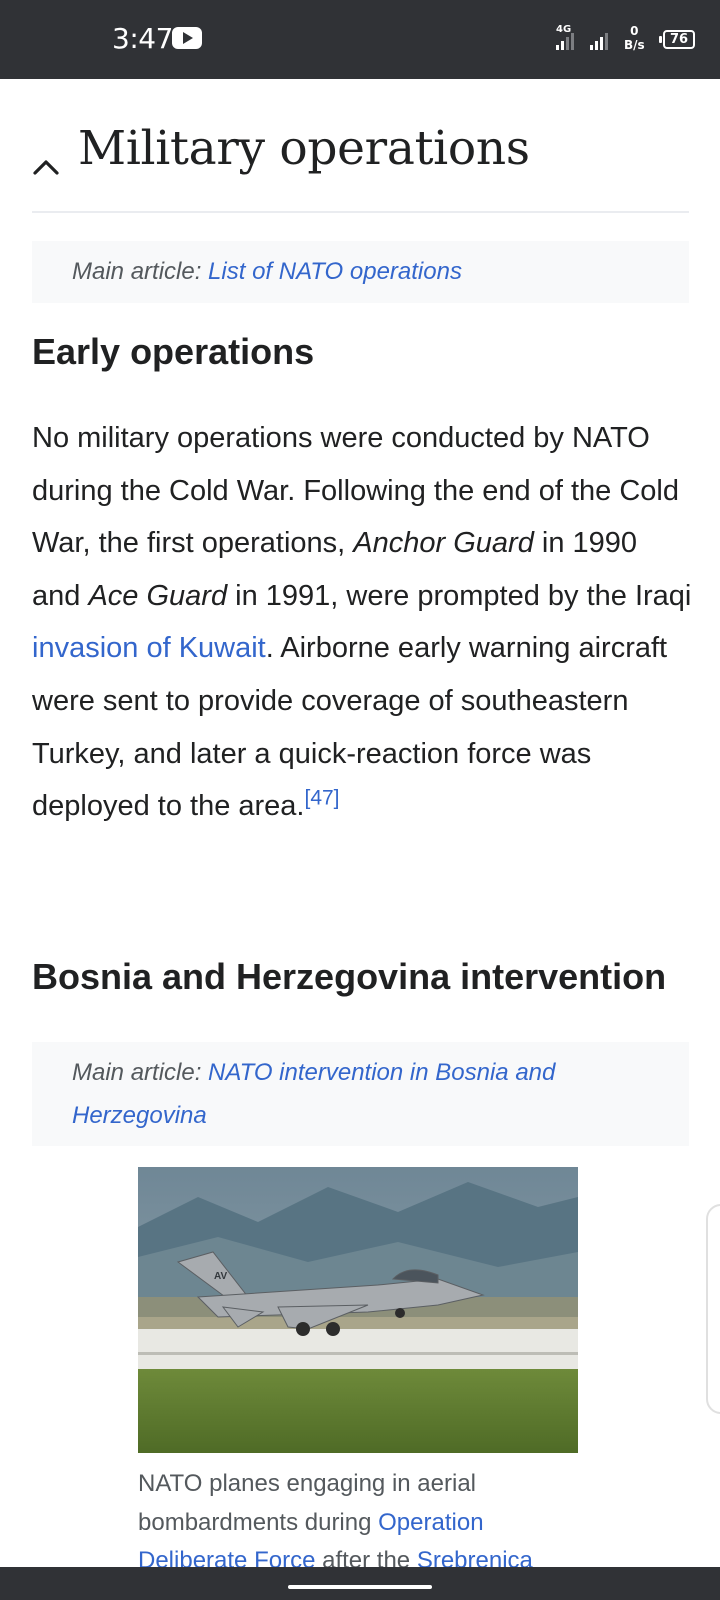 This screenshot has height=1600, width=720. Describe the element at coordinates (360, 1583) in the screenshot. I see `navigation-bar` at that location.